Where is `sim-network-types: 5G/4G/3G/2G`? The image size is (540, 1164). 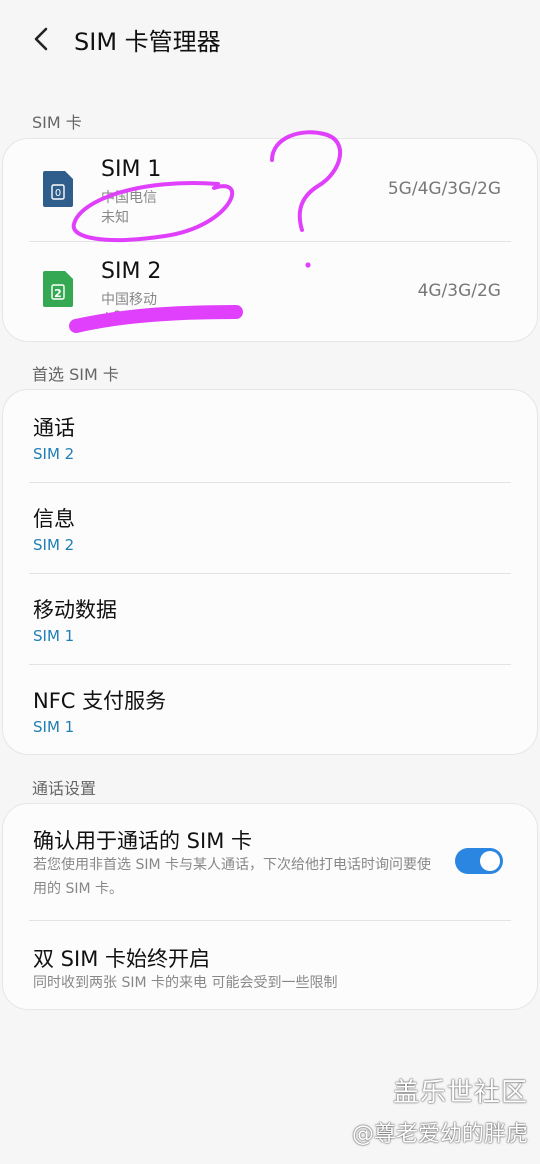
sim-network-types: 5G/4G/3G/2G is located at coordinates (444, 189).